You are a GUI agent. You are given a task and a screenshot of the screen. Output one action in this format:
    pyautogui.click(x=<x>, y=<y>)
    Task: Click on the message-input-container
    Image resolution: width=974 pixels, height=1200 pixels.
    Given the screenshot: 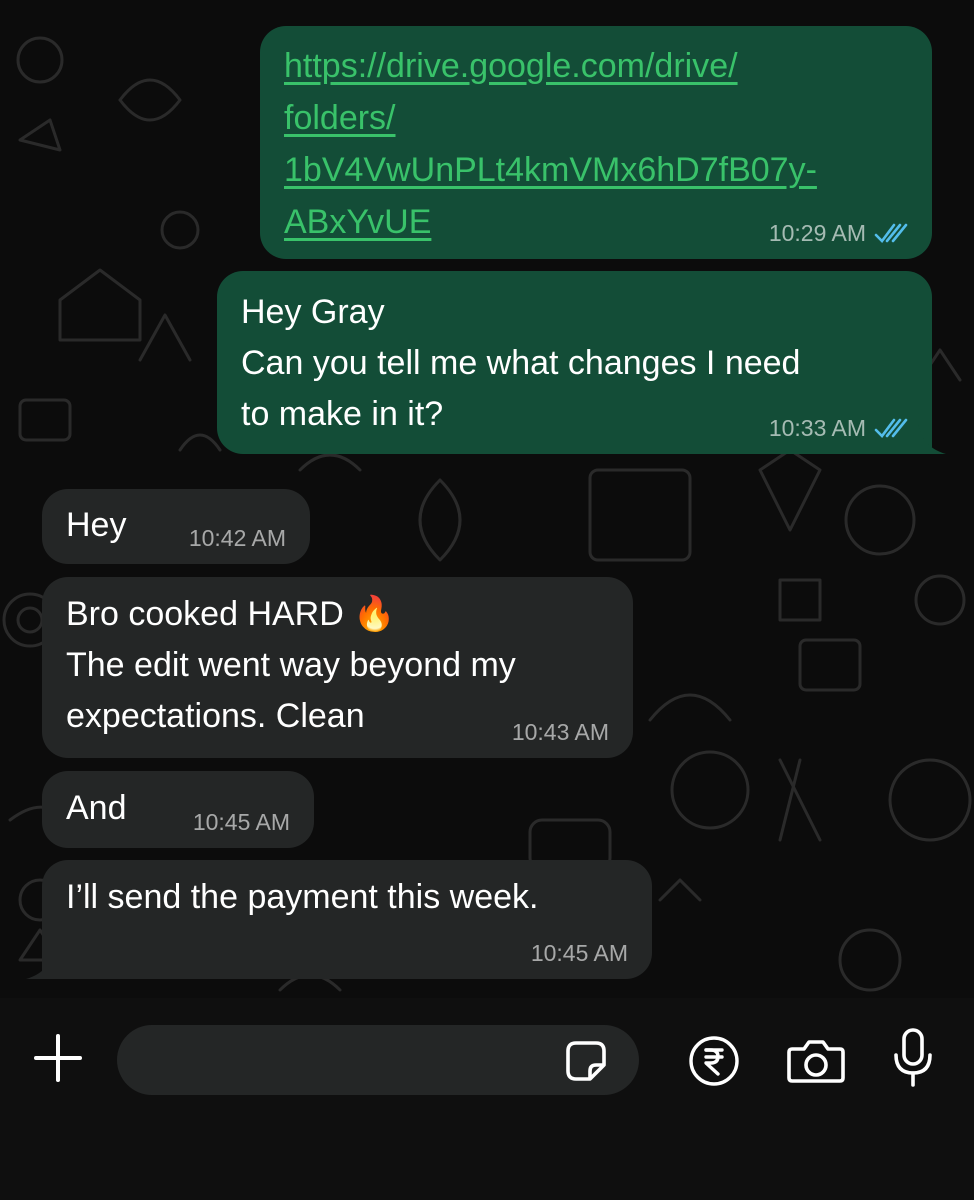 What is the action you would take?
    pyautogui.click(x=378, y=1061)
    